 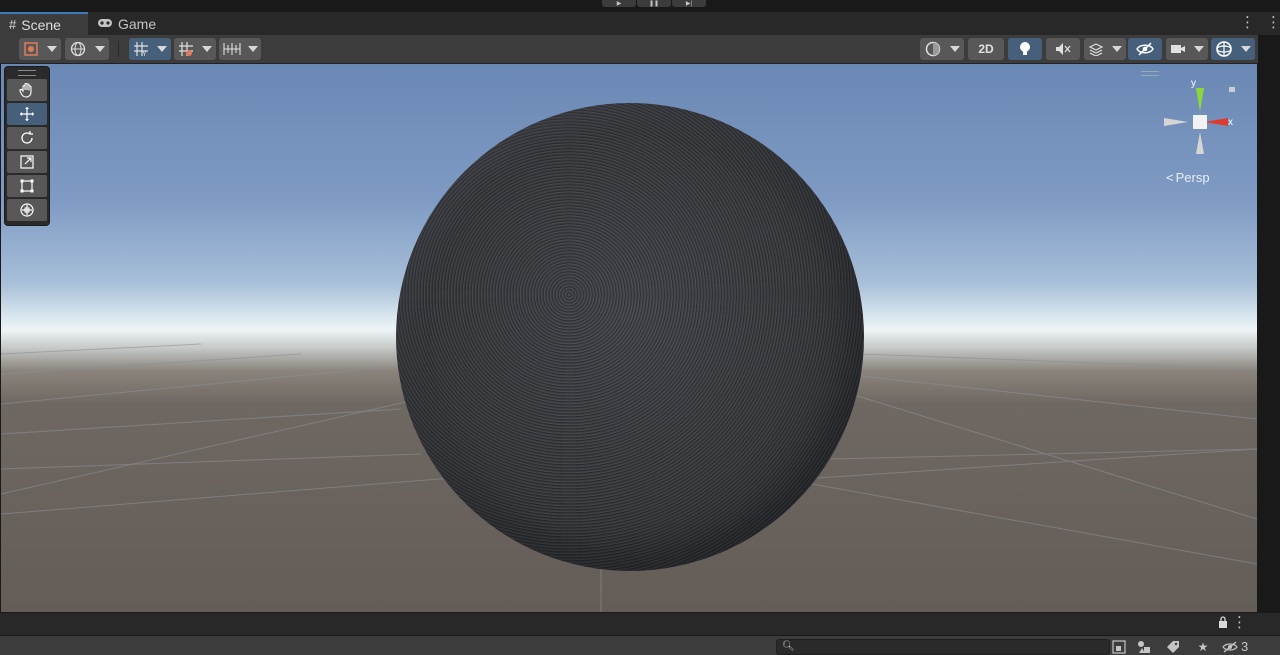 I want to click on lock-icon, so click(x=1223, y=622).